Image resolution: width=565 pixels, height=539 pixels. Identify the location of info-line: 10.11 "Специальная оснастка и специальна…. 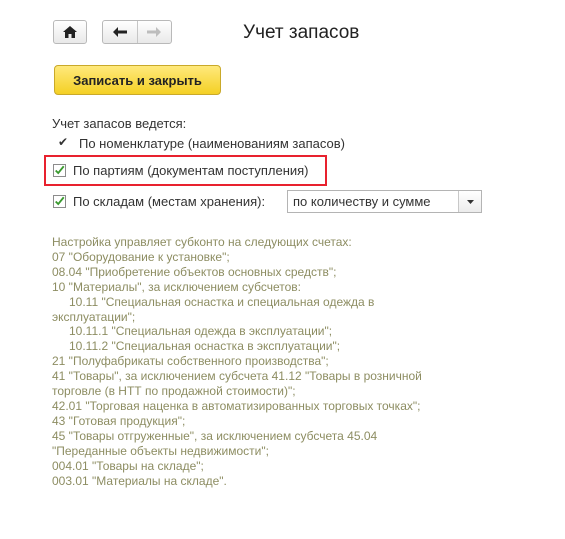
(222, 301).